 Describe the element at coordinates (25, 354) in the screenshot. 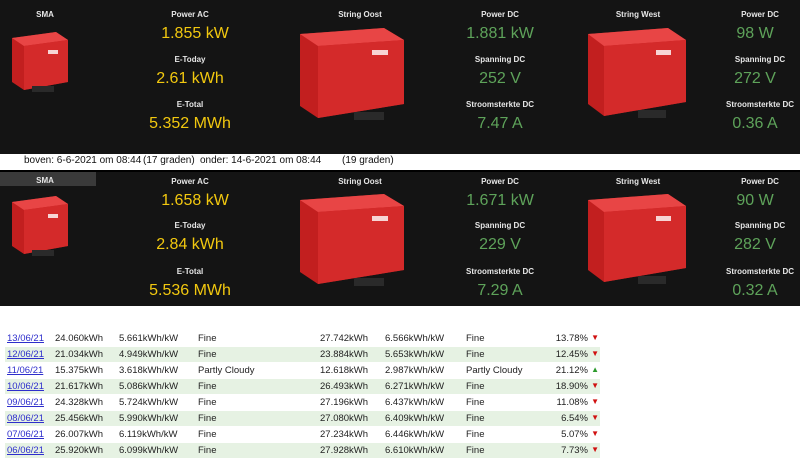

I see `date-link: 12/06/21` at that location.